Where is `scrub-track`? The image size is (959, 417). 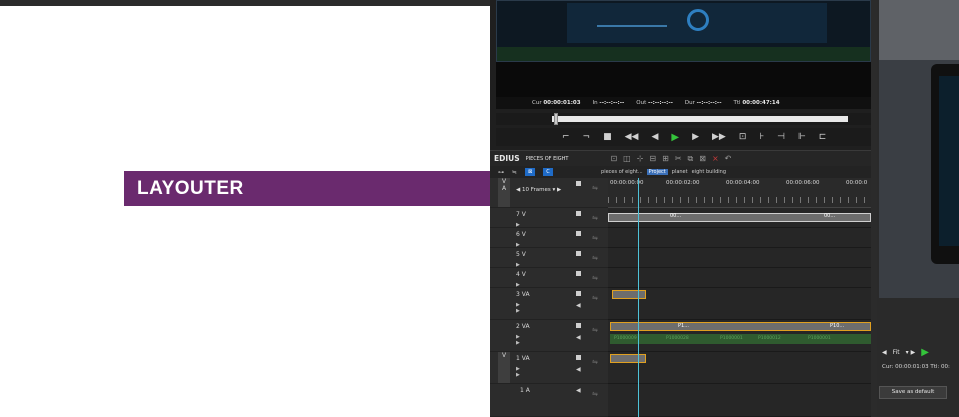
scrub-track is located at coordinates (700, 119).